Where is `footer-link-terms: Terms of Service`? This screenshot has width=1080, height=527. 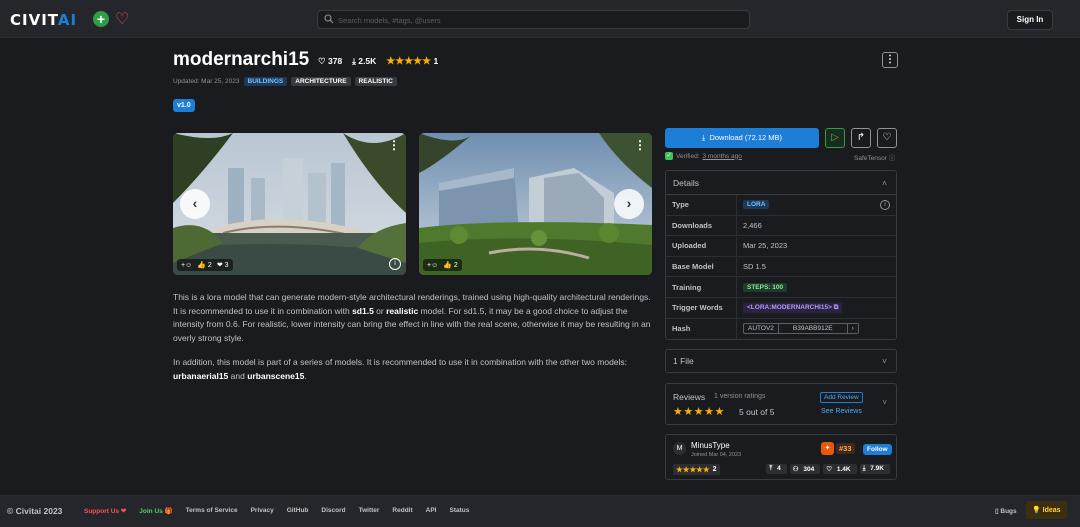
footer-link-terms: Terms of Service is located at coordinates (212, 511).